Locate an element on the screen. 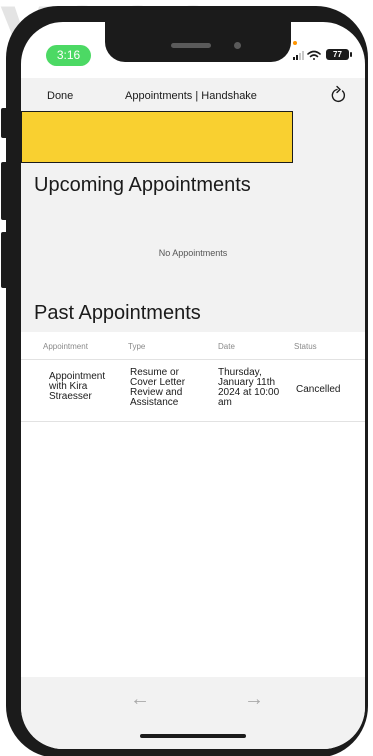 The width and height of the screenshot is (373, 756). browser-toolbar: ← → is located at coordinates (193, 713).